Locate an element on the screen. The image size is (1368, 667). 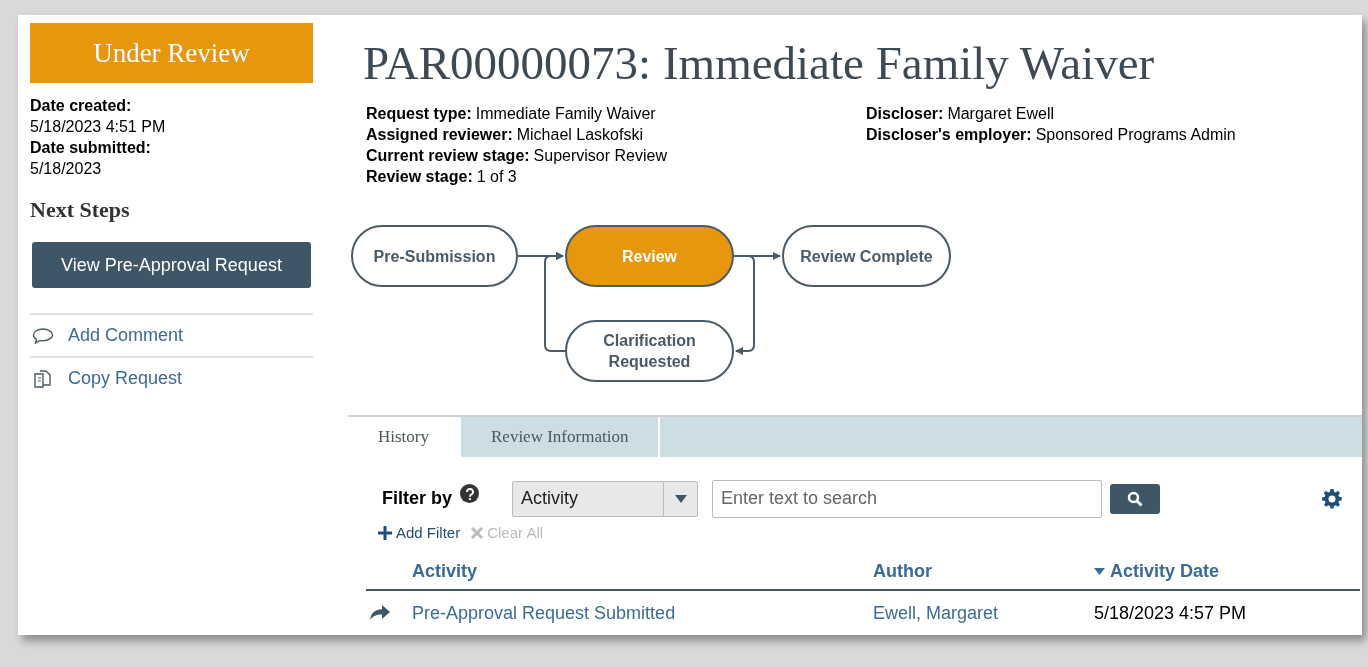
status-banner: Under Review is located at coordinates (171, 53).